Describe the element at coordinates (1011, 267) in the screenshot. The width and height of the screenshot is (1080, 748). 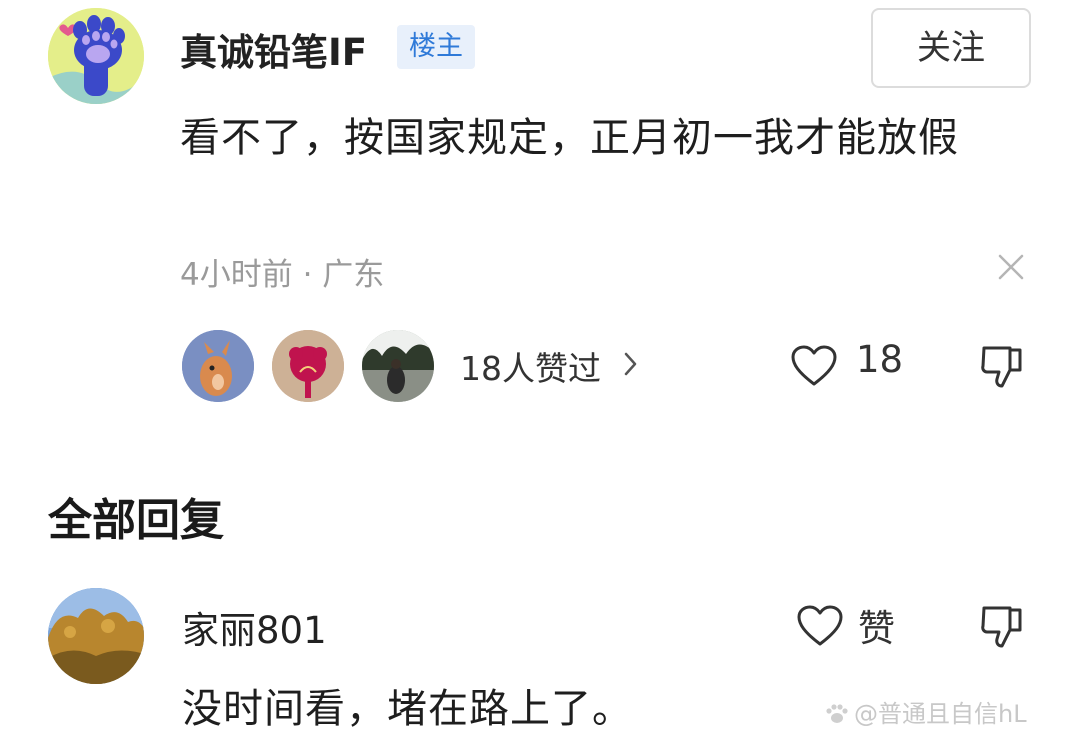
I see `close-icon` at that location.